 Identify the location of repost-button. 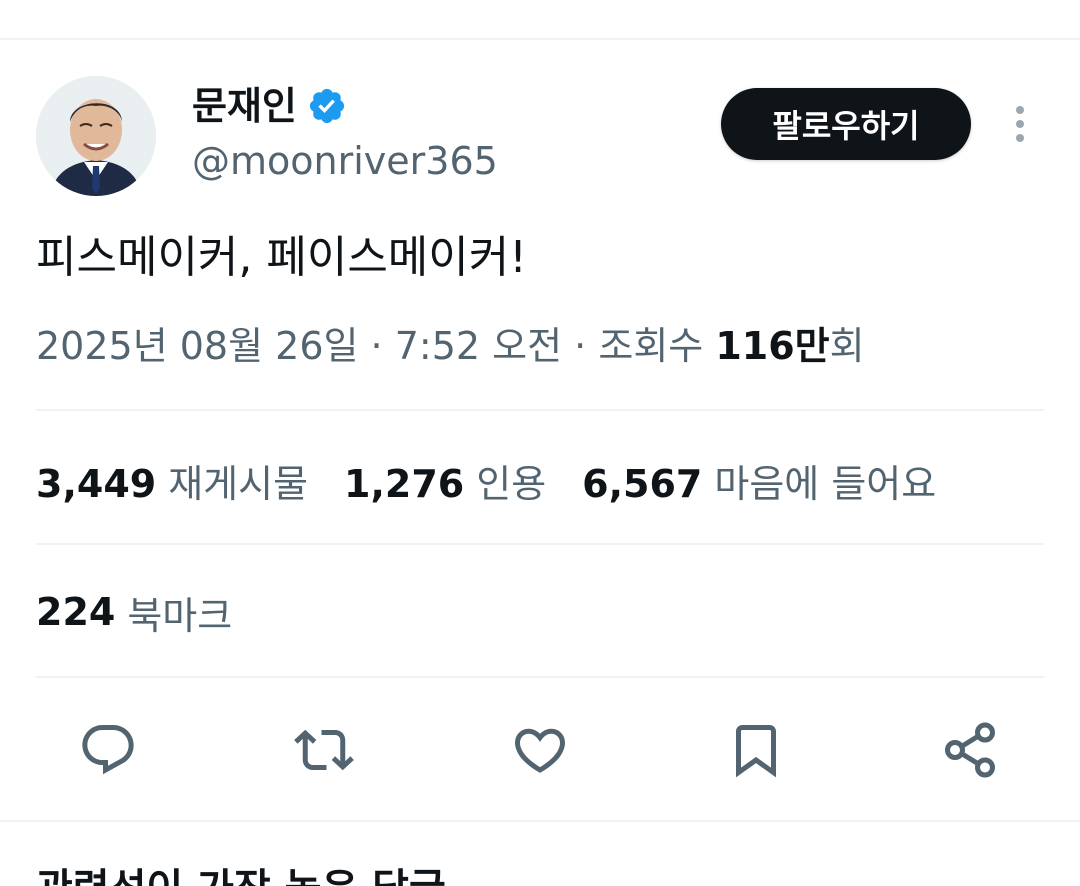
(324, 750).